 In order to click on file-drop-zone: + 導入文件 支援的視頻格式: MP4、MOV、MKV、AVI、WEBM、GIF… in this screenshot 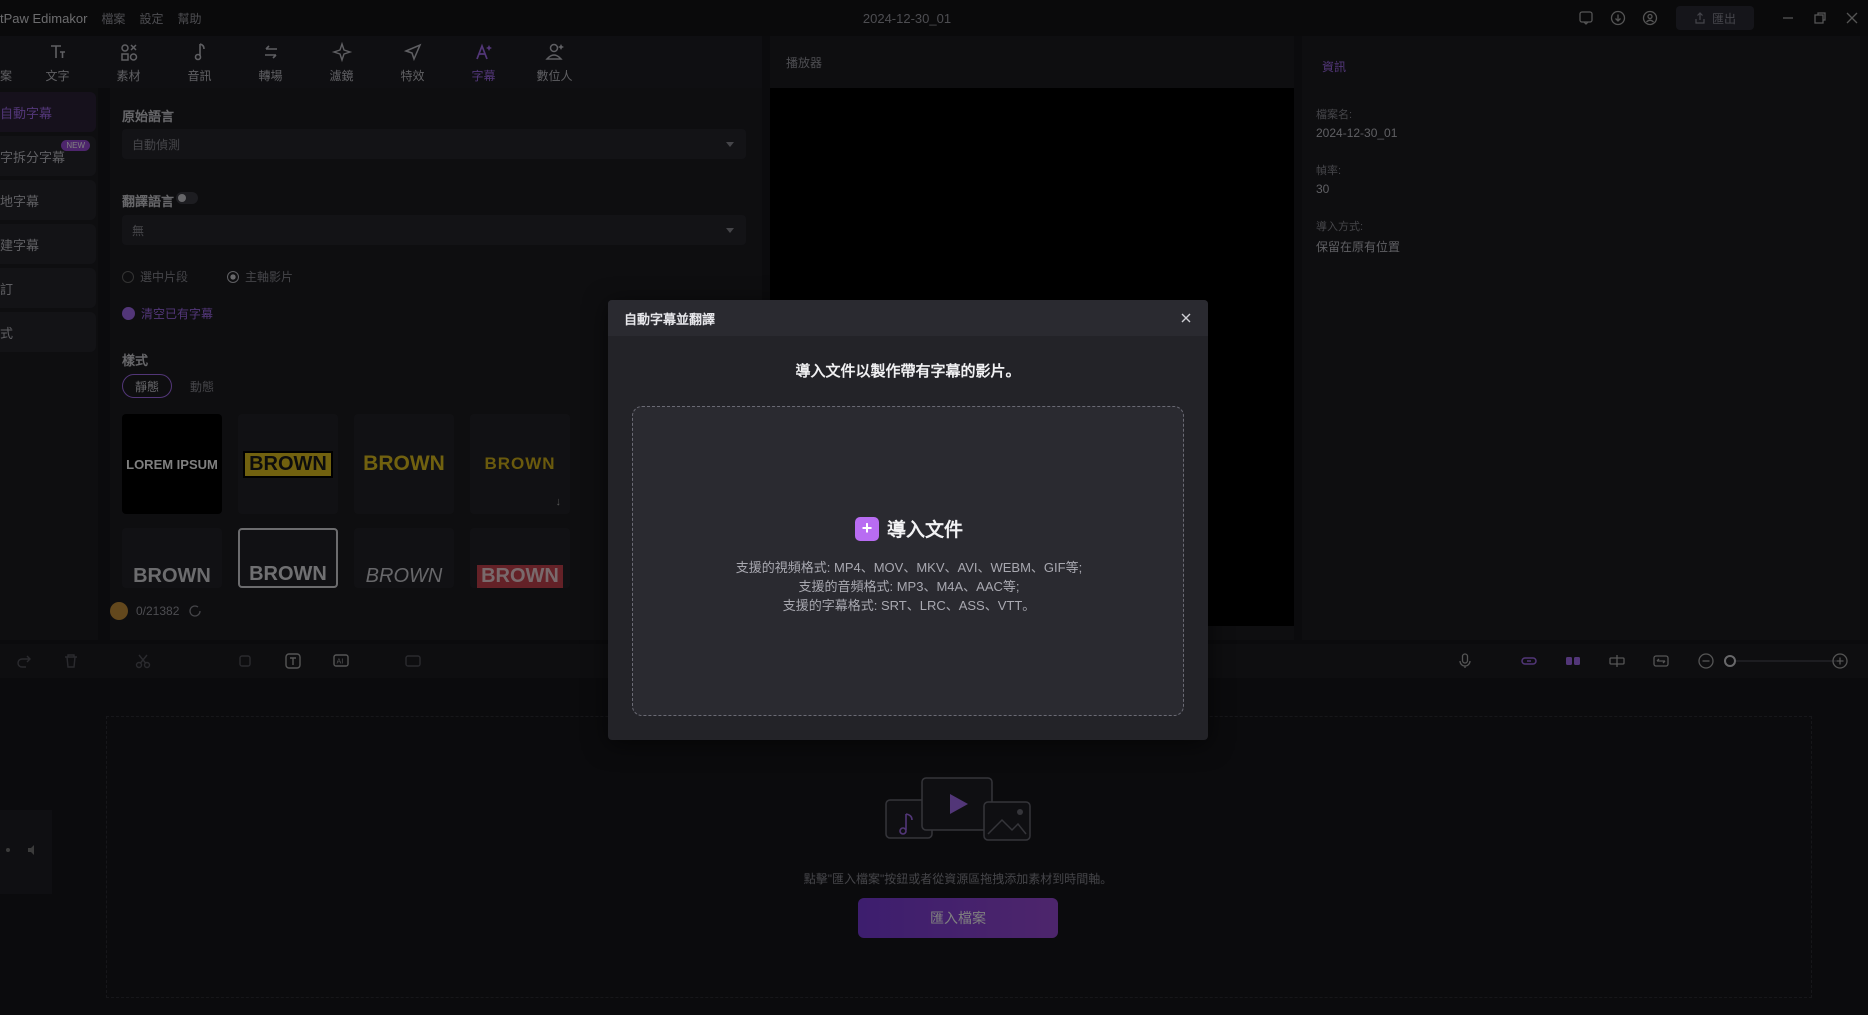, I will do `click(908, 561)`.